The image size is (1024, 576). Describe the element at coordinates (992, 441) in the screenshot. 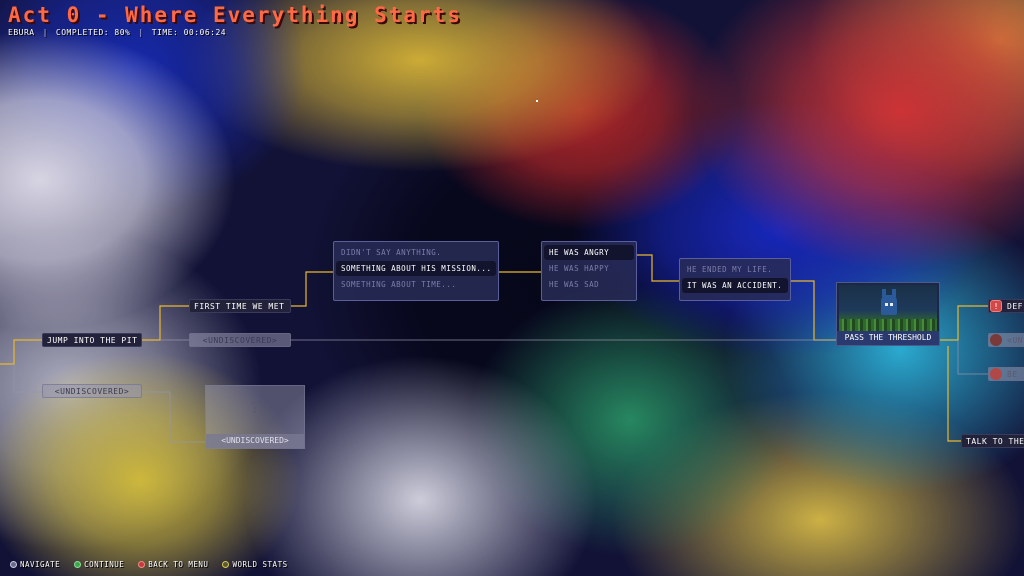

I see `node-talk-to-the: TALK TO THE` at that location.